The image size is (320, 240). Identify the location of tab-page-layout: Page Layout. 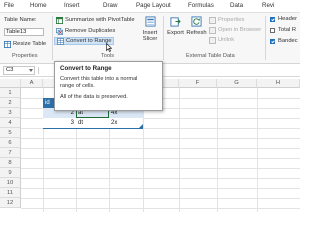
(153, 5).